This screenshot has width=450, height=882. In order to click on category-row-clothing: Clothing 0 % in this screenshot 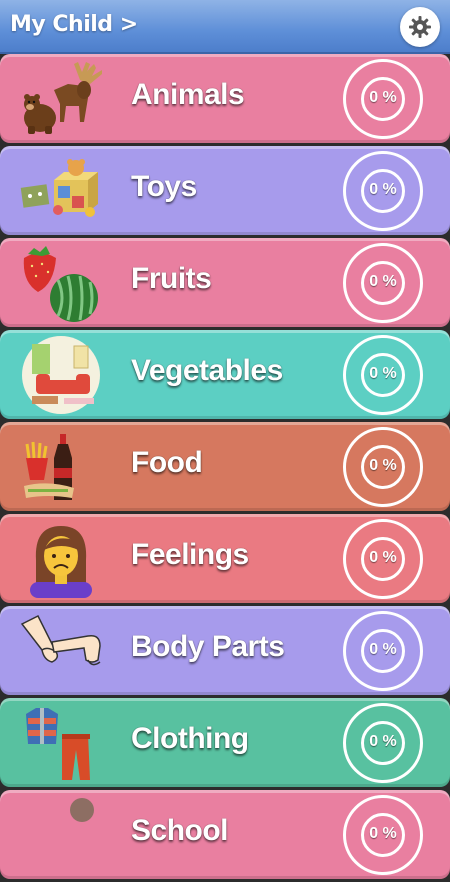, I will do `click(225, 742)`.